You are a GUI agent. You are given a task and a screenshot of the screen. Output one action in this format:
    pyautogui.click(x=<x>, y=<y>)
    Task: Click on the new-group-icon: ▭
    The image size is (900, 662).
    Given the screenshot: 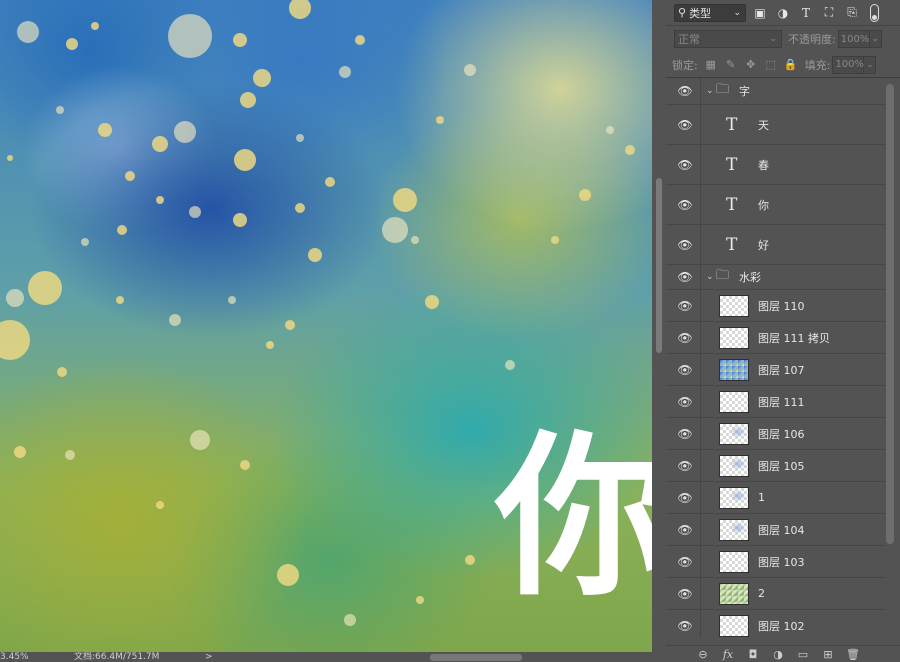 What is the action you would take?
    pyautogui.click(x=803, y=654)
    